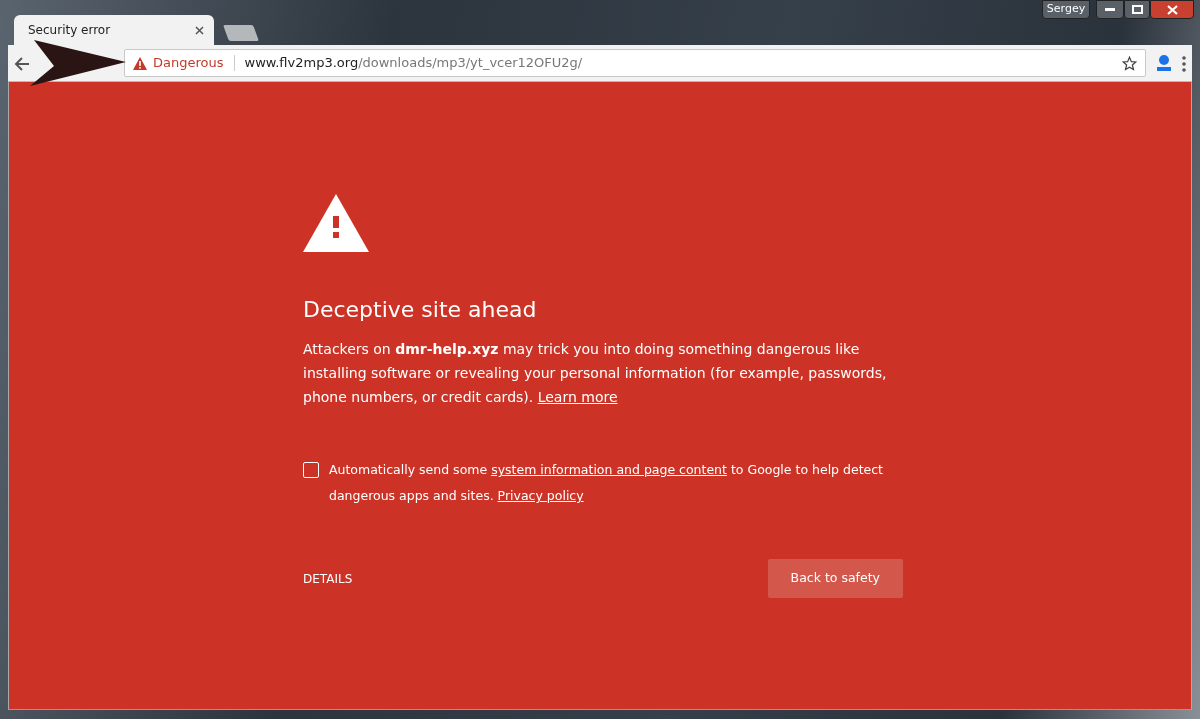  Describe the element at coordinates (577, 397) in the screenshot. I see `link: Learn more` at that location.